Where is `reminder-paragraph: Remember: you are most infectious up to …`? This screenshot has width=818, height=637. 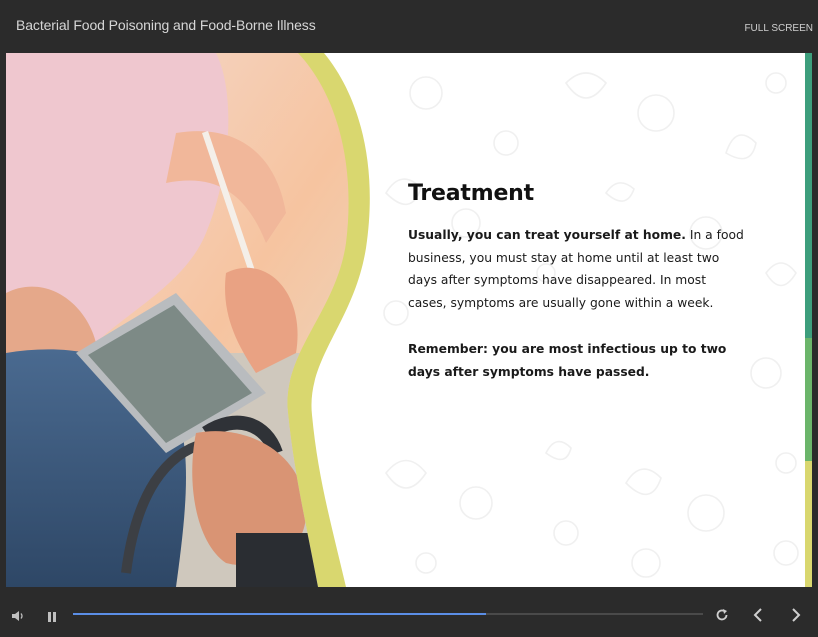 reminder-paragraph: Remember: you are most infectious up to … is located at coordinates (578, 360).